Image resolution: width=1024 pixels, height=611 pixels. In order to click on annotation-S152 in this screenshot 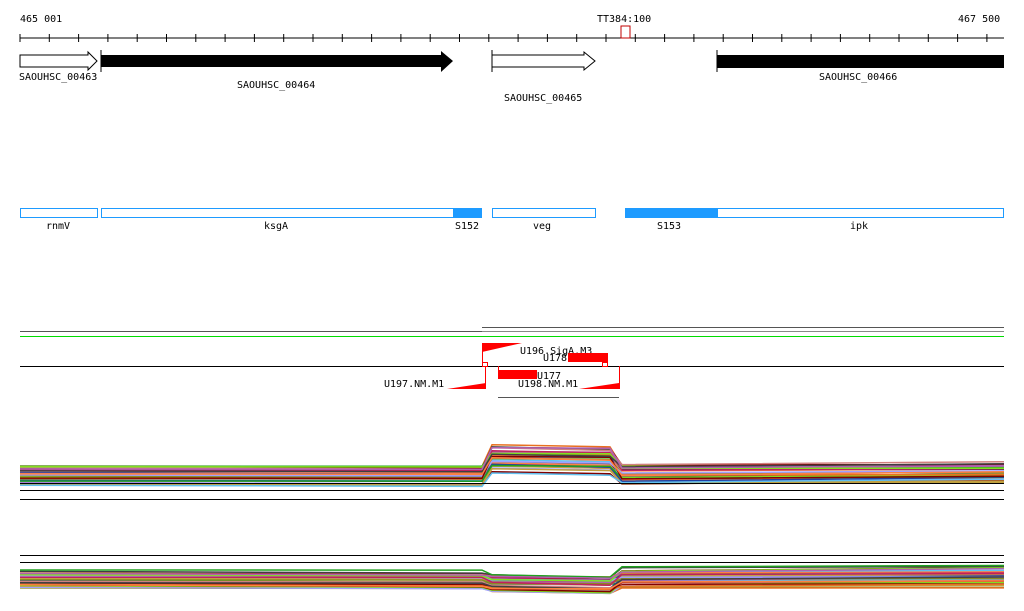, I will do `click(467, 213)`.